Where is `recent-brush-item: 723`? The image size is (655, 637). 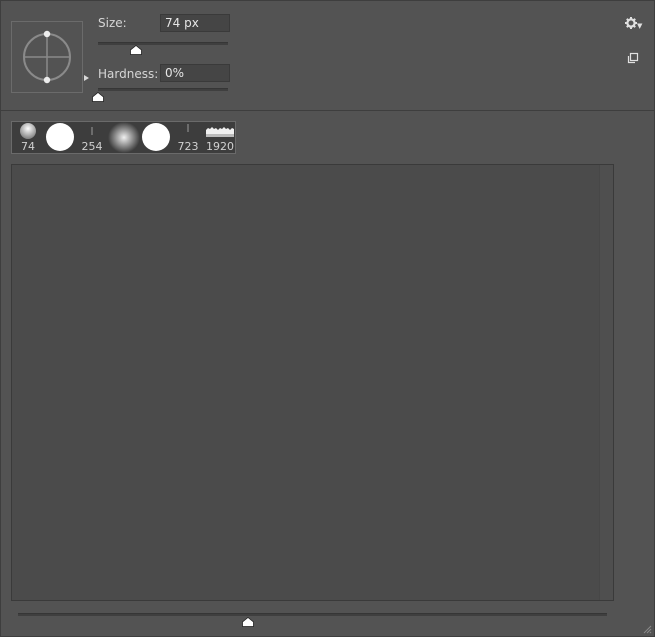
recent-brush-item: 723 is located at coordinates (188, 137).